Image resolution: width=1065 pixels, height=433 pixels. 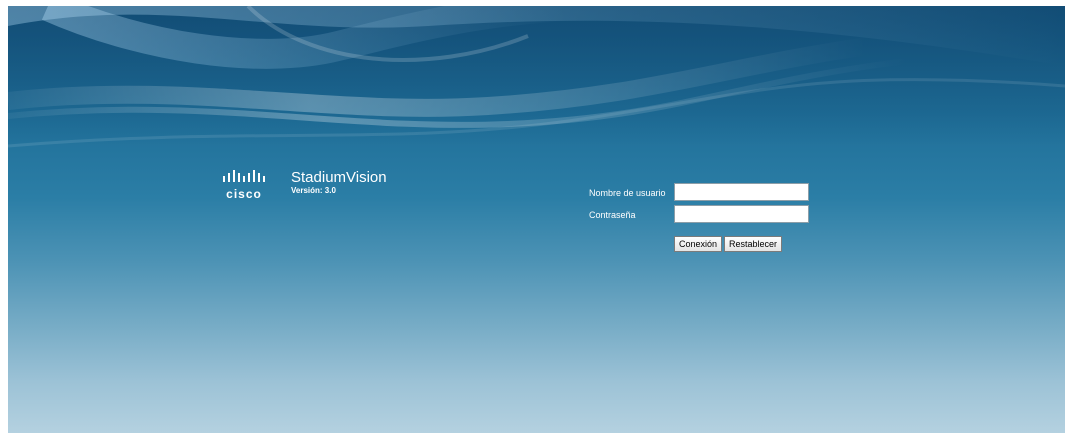 I want to click on username-field, so click(x=741, y=192).